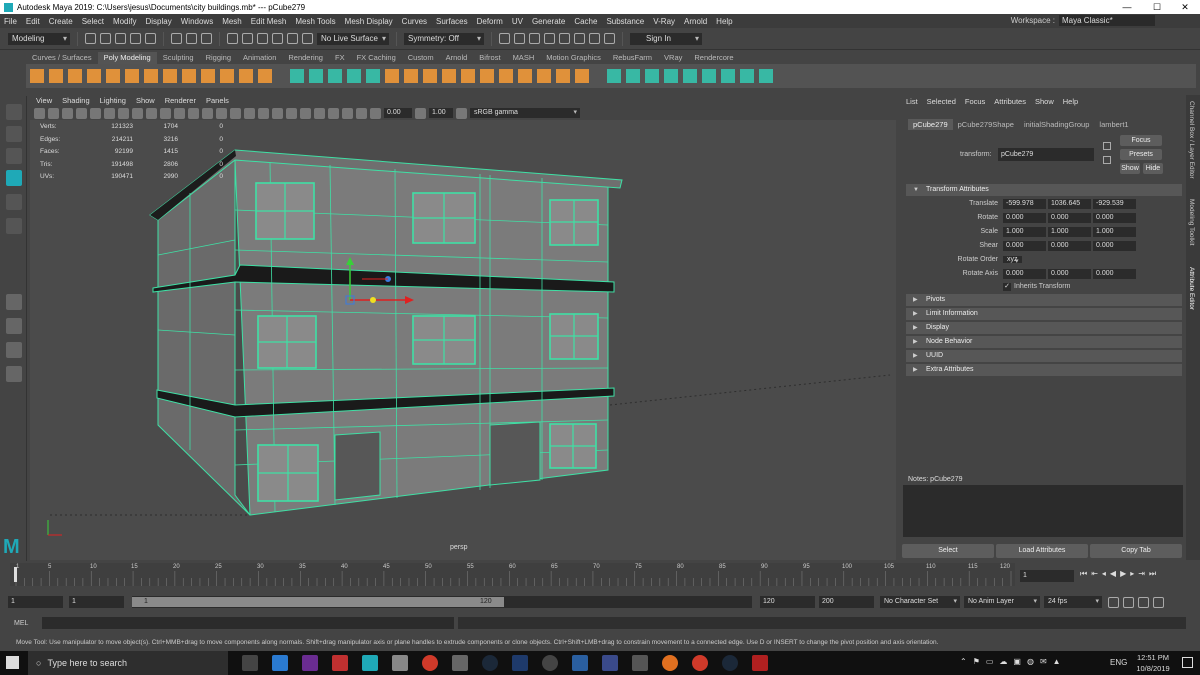 Image resolution: width=1200 pixels, height=675 pixels. What do you see at coordinates (319, 113) in the screenshot?
I see `isolate-select-icon` at bounding box center [319, 113].